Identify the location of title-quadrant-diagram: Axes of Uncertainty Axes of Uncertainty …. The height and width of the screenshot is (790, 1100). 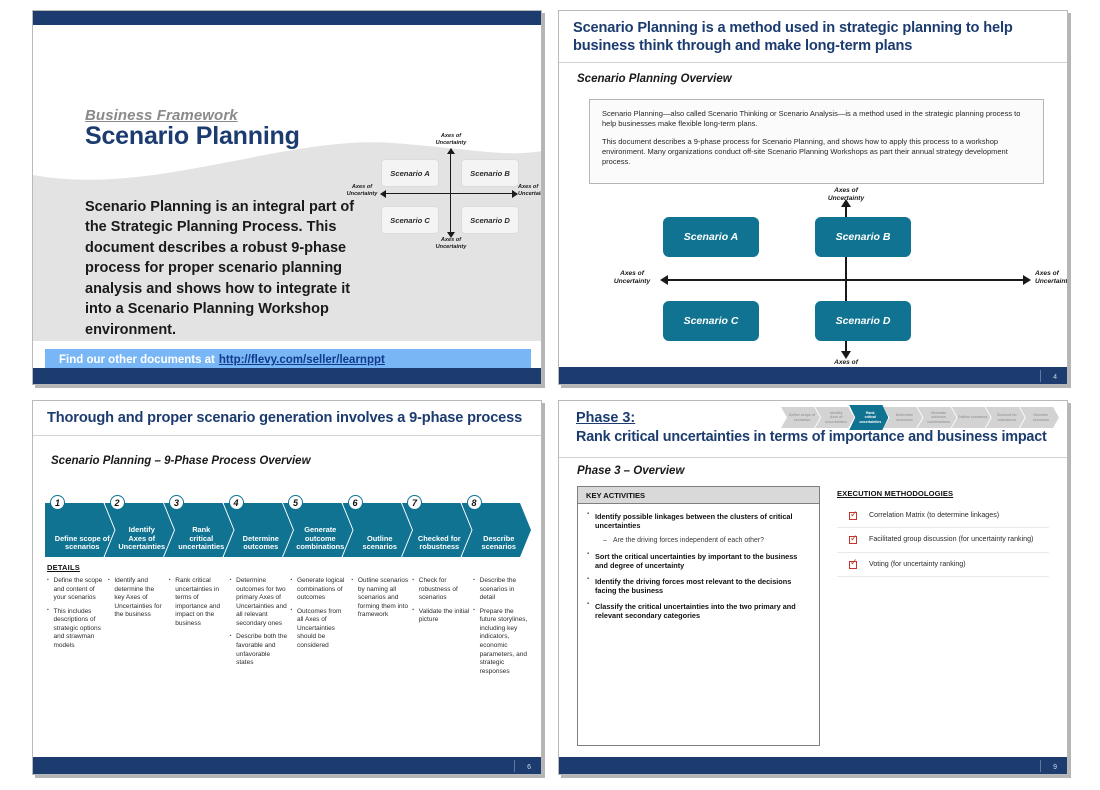
(444, 191).